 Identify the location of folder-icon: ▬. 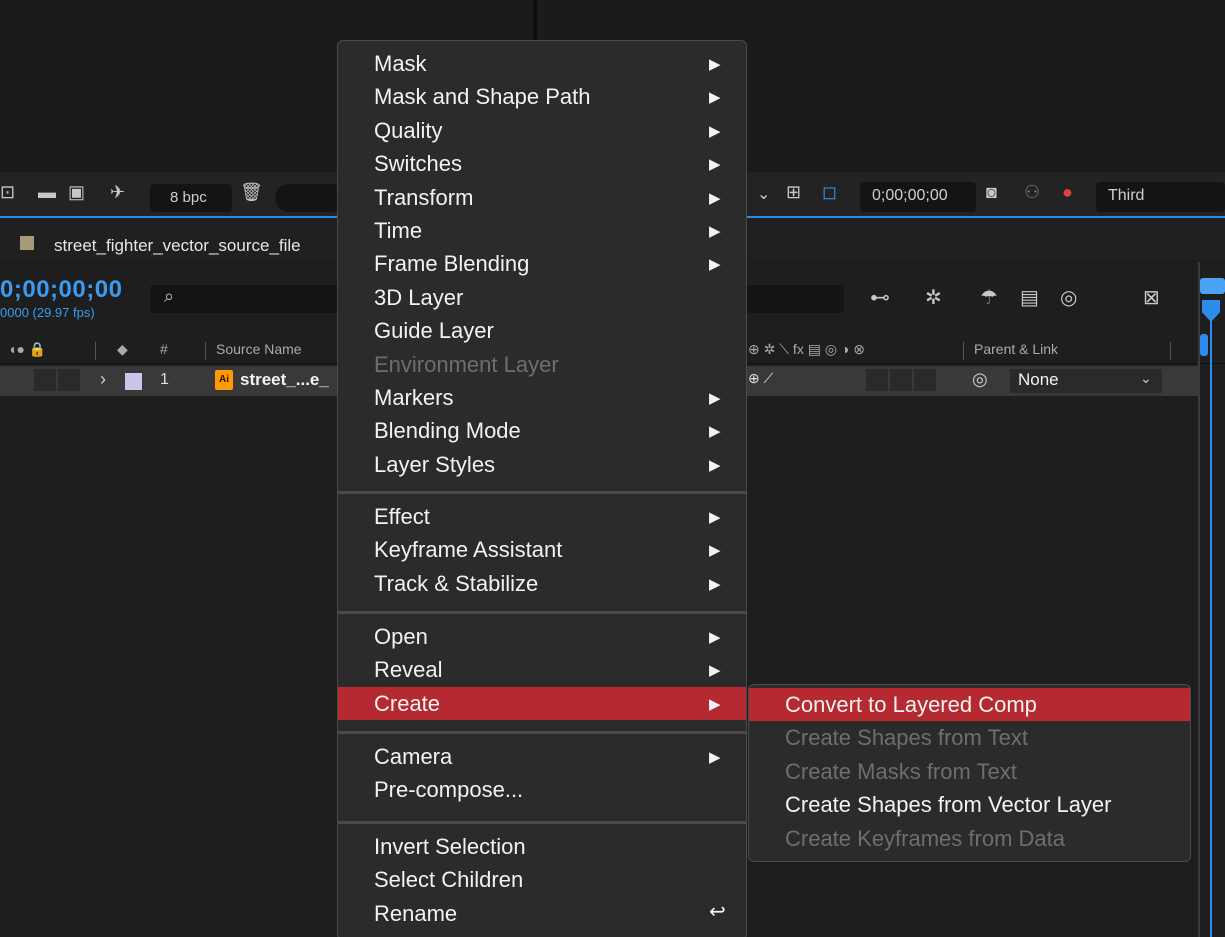
(47, 192).